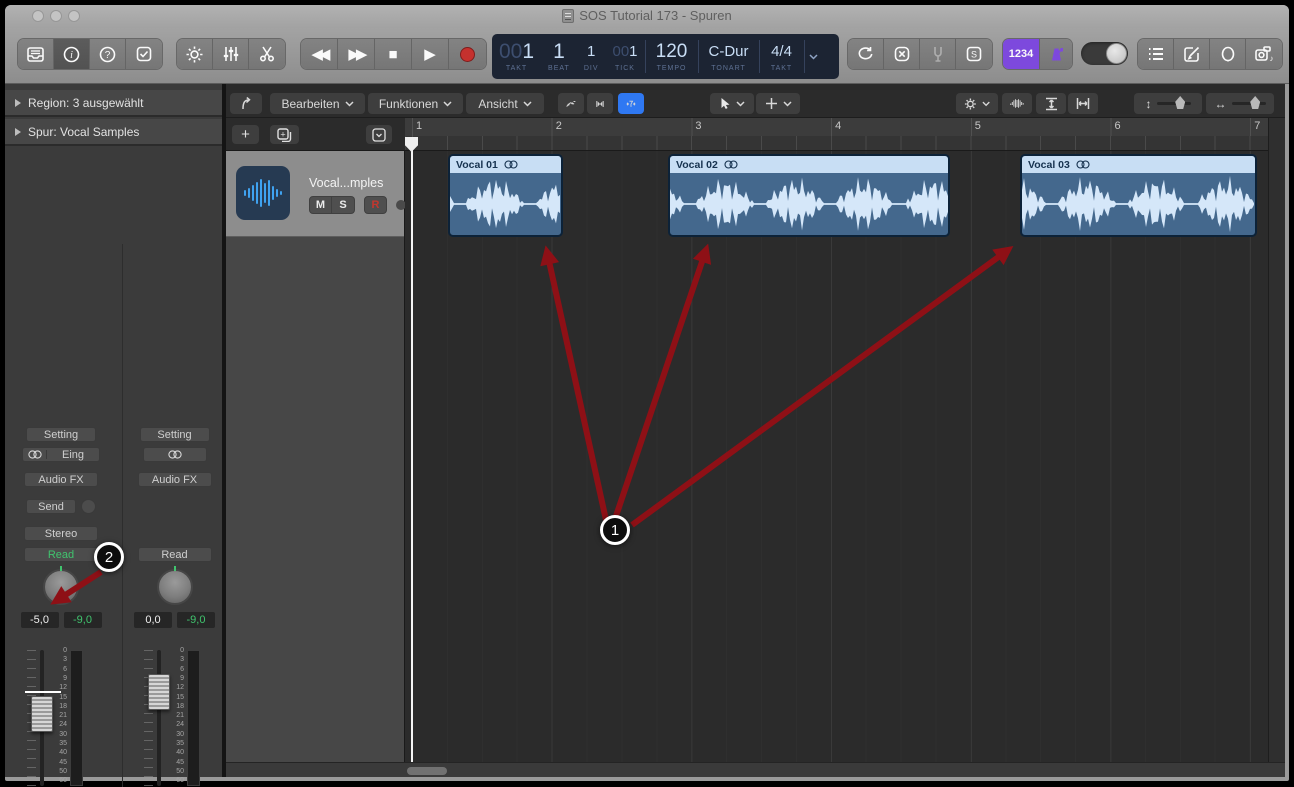 The height and width of the screenshot is (787, 1294). What do you see at coordinates (1156, 54) in the screenshot?
I see `list-editors-button` at bounding box center [1156, 54].